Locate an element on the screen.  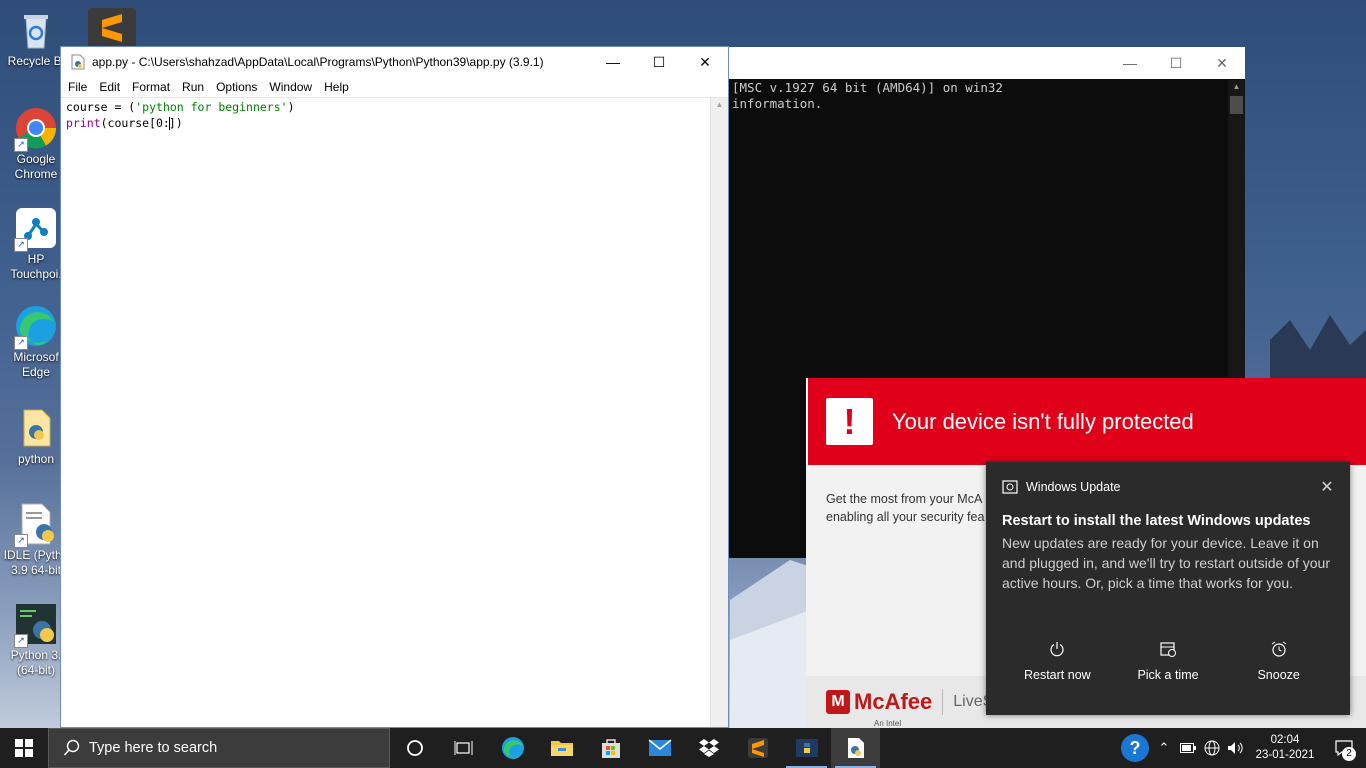
python-icon is located at coordinates (806, 748).